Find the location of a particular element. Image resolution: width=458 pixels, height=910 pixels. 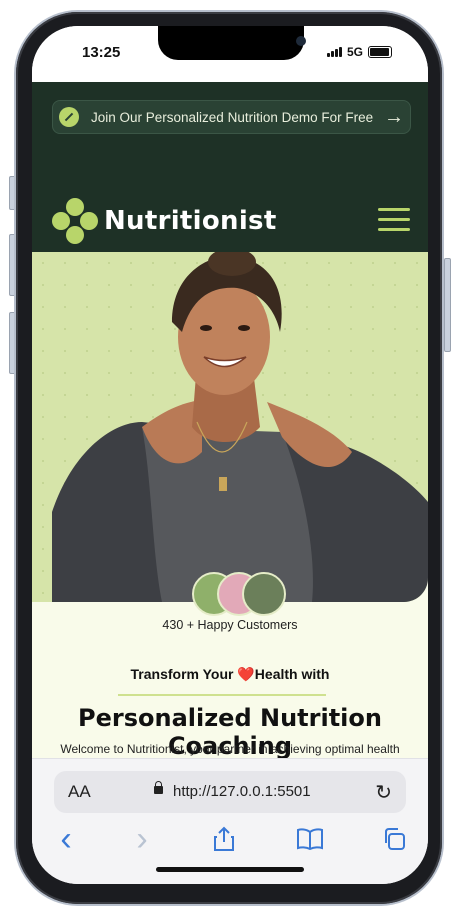

heart-icon: ❤️ is located at coordinates (246, 674).